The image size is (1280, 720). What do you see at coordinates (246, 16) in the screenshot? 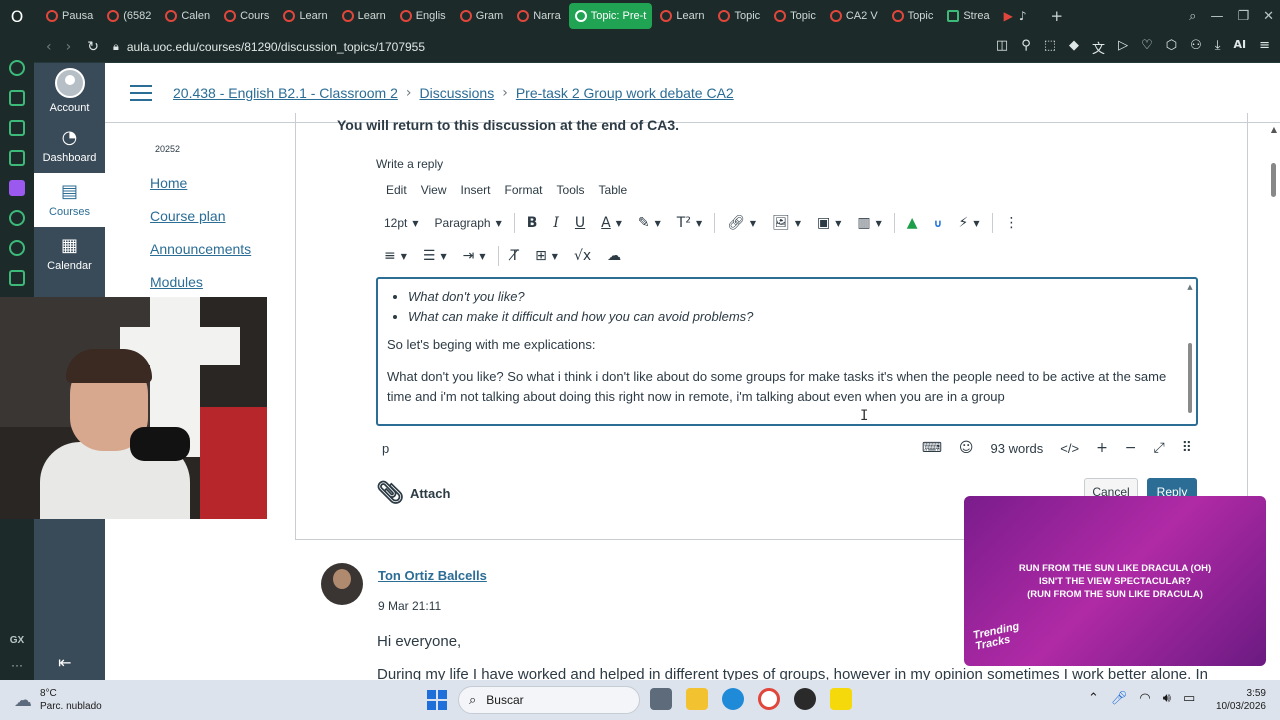
I see `browser-tab: Cours` at bounding box center [246, 16].